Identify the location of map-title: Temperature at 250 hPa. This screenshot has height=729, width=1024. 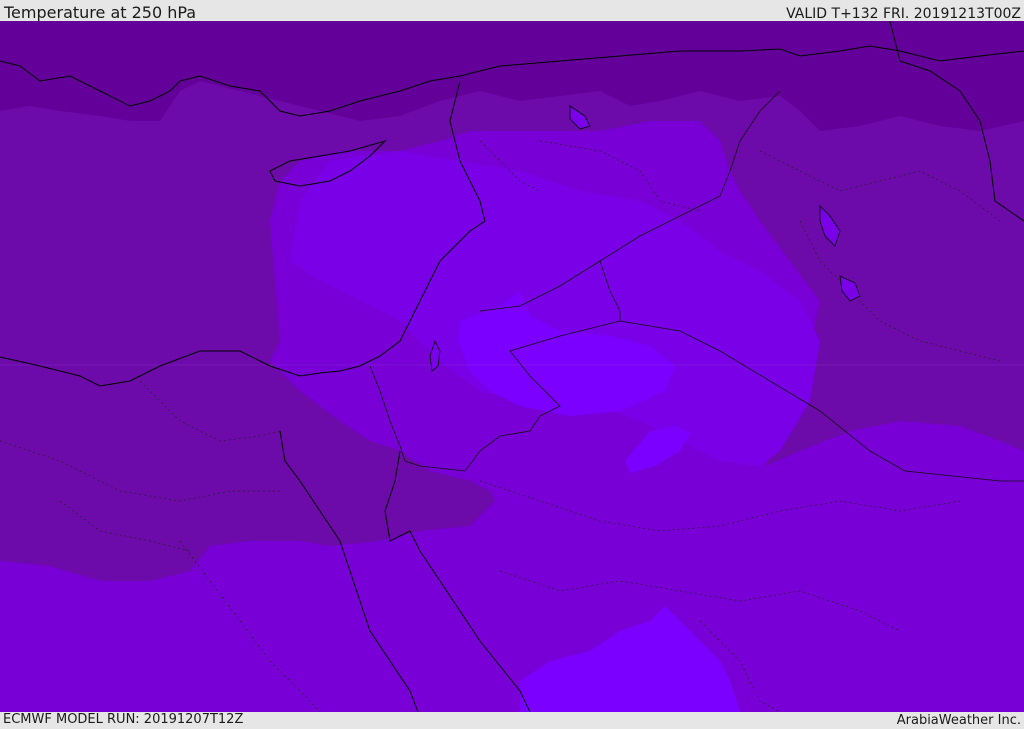
(100, 12).